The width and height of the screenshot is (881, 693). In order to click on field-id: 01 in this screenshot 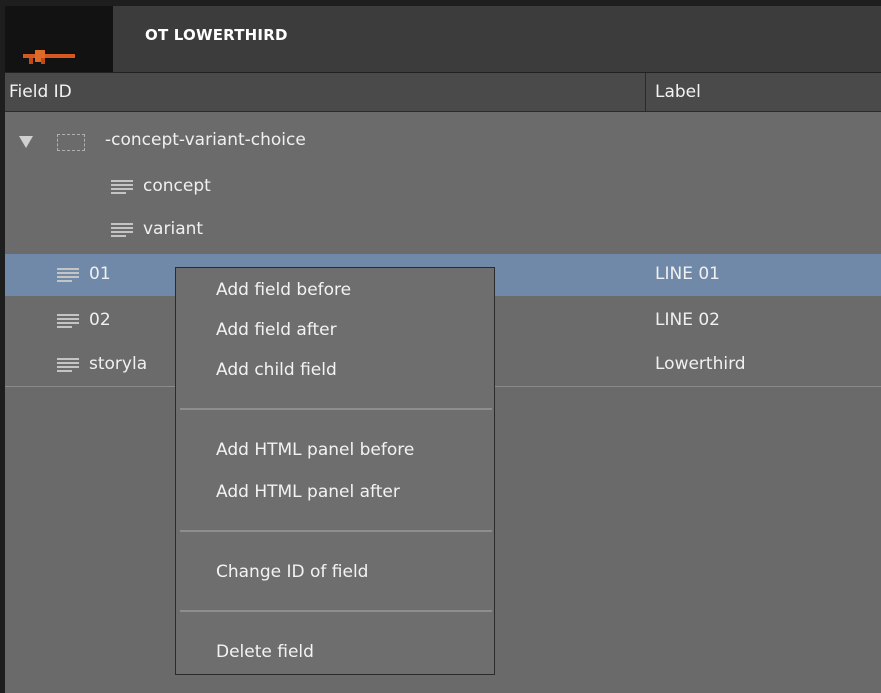, I will do `click(100, 274)`.